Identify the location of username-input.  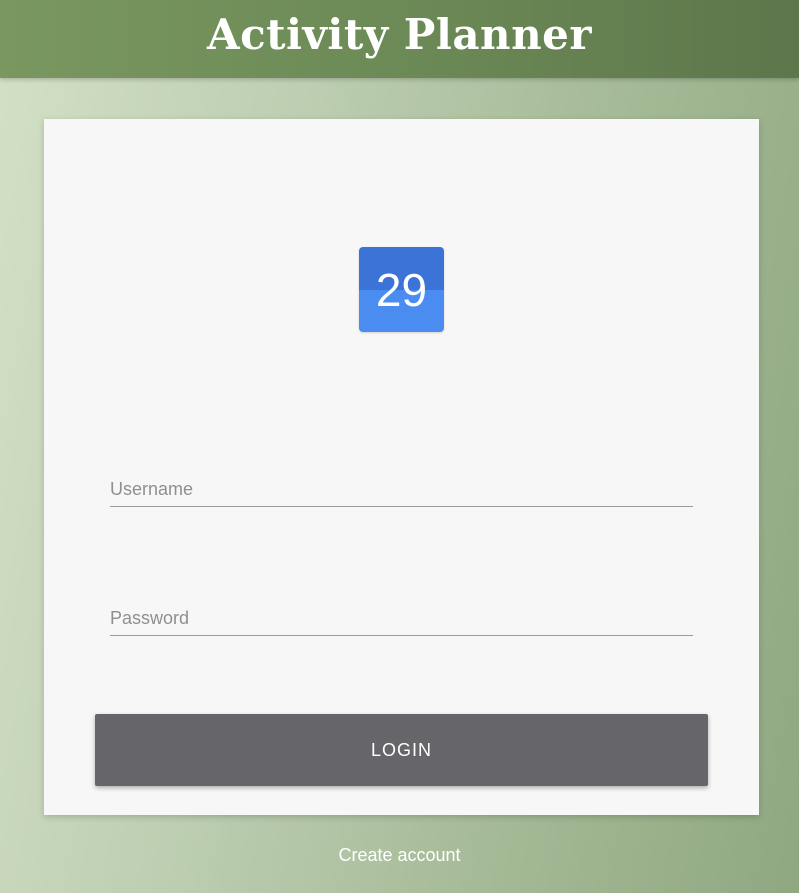
(401, 489).